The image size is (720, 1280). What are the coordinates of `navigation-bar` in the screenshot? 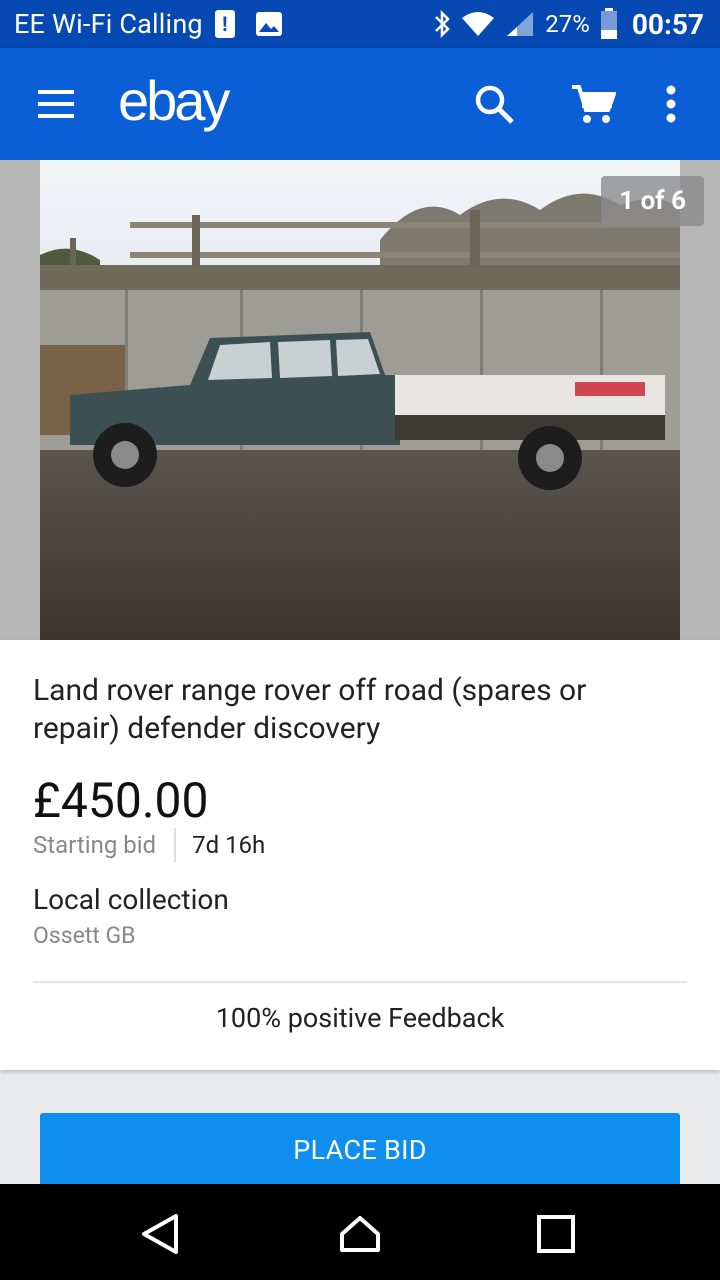 It's located at (360, 1232).